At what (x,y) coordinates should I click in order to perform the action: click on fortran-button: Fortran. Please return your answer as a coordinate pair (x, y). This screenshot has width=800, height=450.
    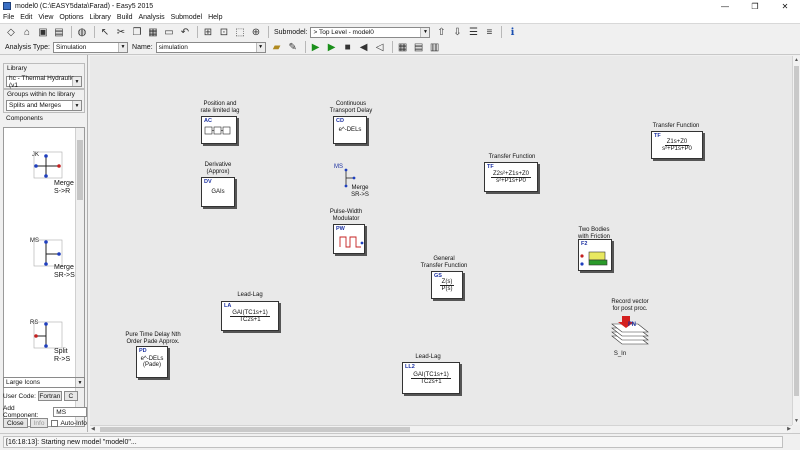
    Looking at the image, I should click on (49, 396).